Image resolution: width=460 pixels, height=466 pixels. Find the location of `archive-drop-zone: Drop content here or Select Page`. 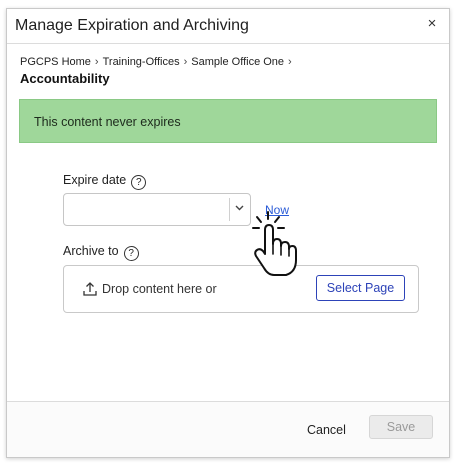

archive-drop-zone: Drop content here or Select Page is located at coordinates (241, 289).